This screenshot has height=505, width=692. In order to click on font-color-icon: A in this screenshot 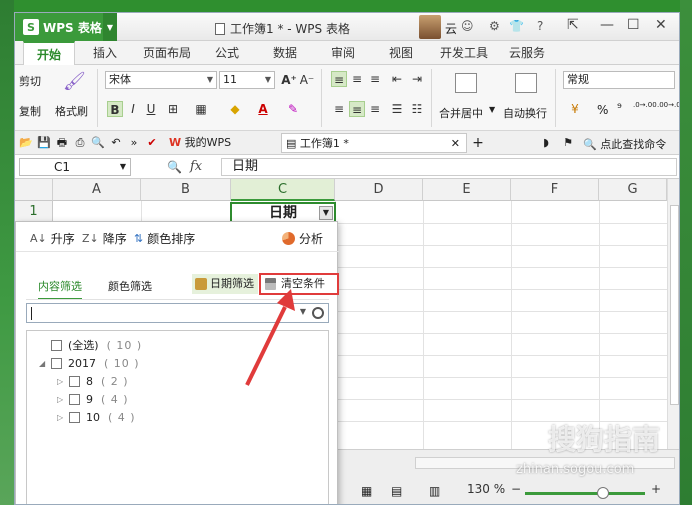, I will do `click(263, 109)`.